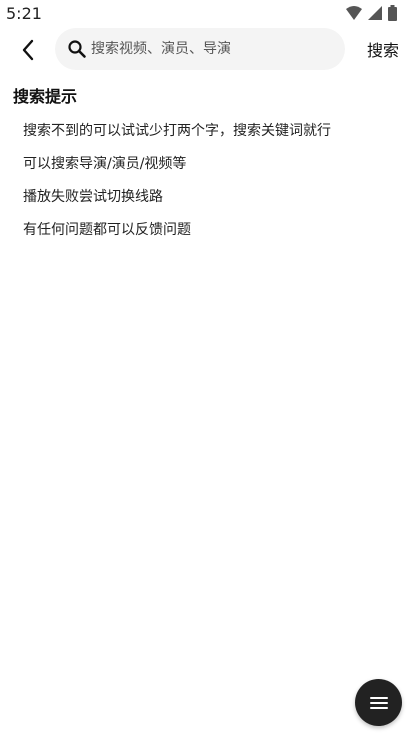 This screenshot has height=751, width=419. I want to click on search-box, so click(200, 49).